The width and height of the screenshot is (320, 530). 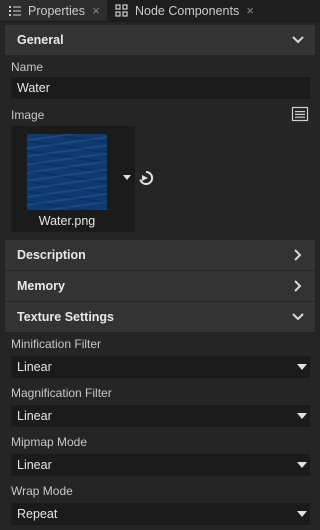 What do you see at coordinates (56, 344) in the screenshot?
I see `minification-filter-label: Minification Filter` at bounding box center [56, 344].